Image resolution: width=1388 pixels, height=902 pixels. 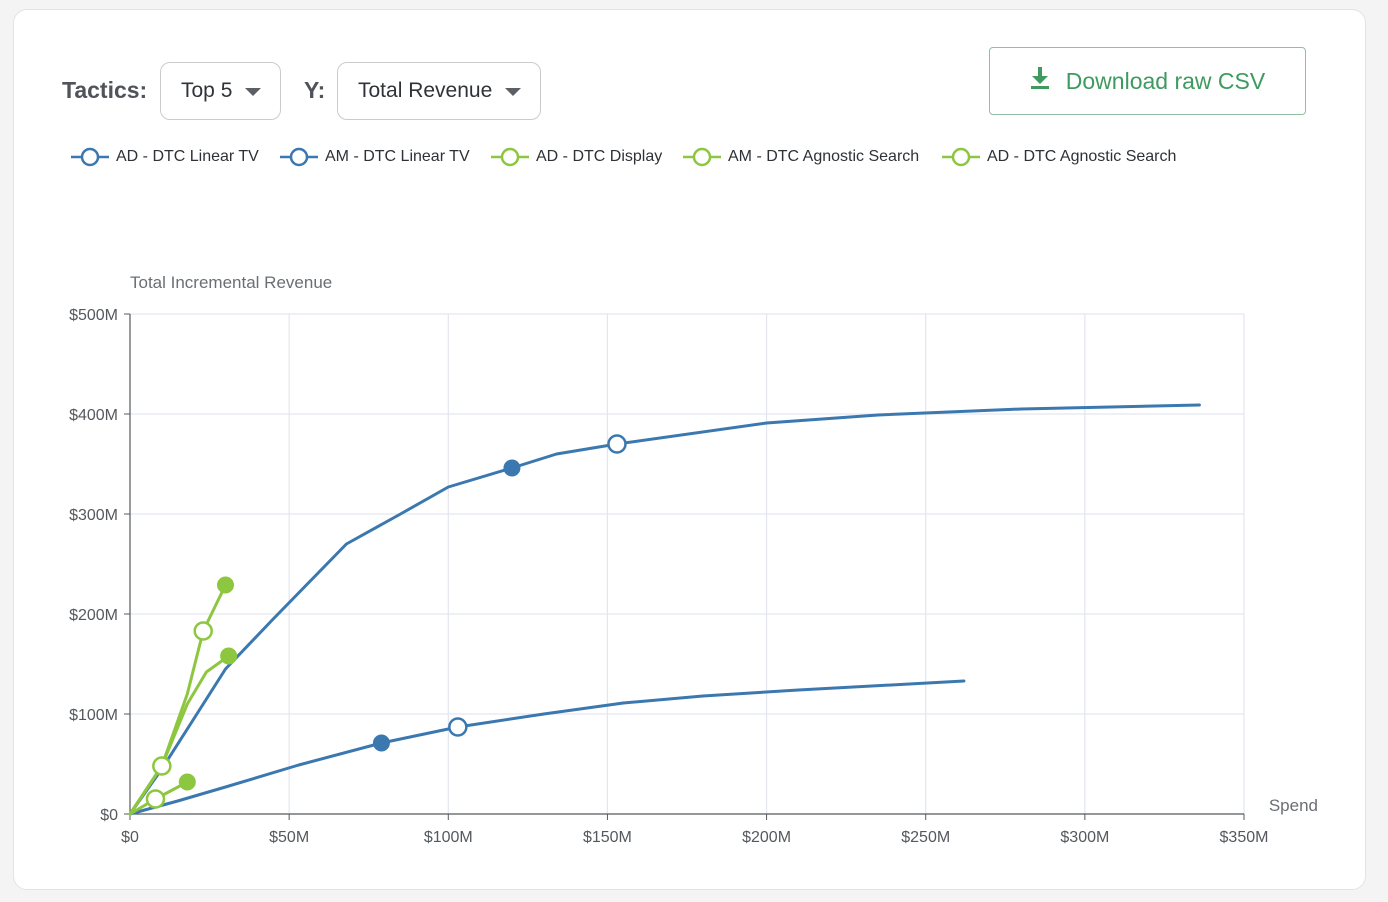 I want to click on x-tick-label: $100M, so click(x=448, y=837).